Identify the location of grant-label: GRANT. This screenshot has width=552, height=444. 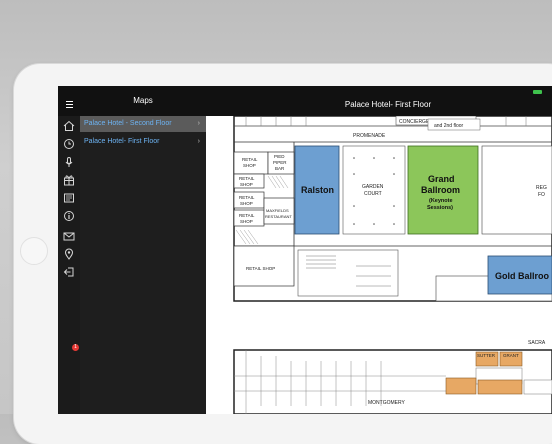
(511, 355).